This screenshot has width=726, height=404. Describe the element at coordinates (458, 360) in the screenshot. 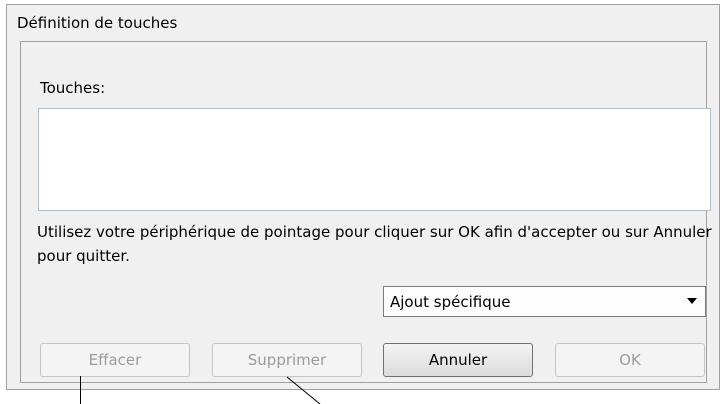

I see `cancel-button: Annuler` at that location.